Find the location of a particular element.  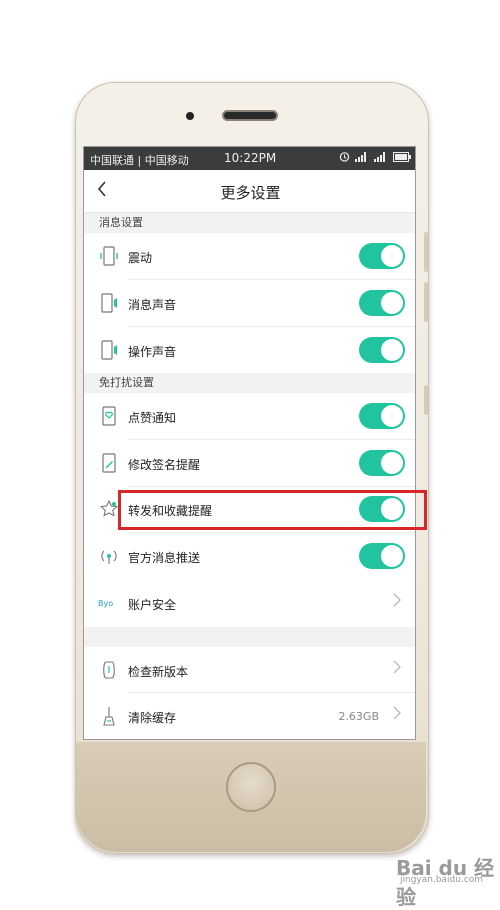

alarm-icon is located at coordinates (344, 157).